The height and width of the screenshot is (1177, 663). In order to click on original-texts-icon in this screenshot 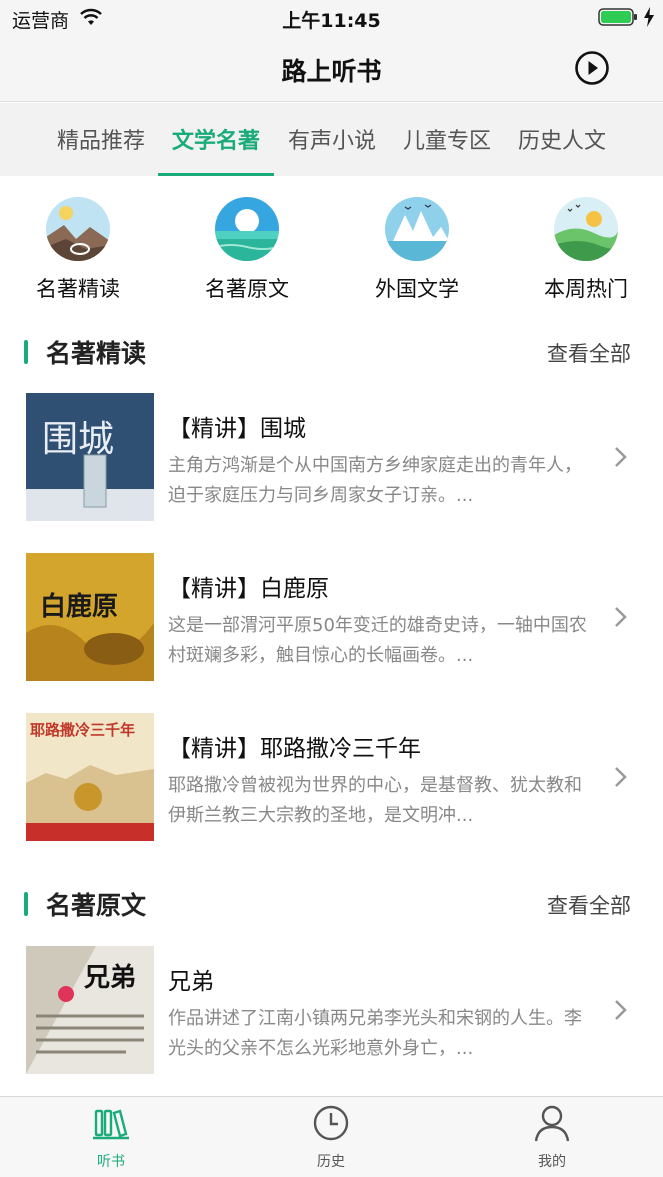, I will do `click(247, 229)`.